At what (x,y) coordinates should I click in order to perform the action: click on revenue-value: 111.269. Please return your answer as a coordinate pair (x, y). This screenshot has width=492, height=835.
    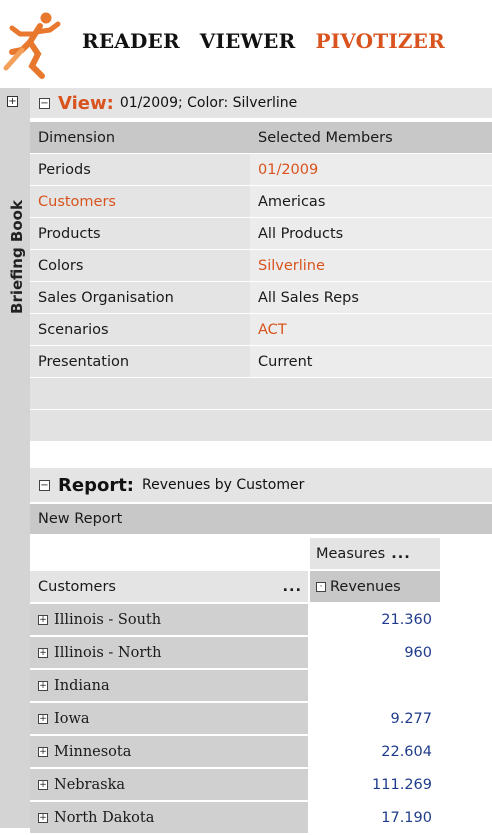
    Looking at the image, I should click on (375, 784).